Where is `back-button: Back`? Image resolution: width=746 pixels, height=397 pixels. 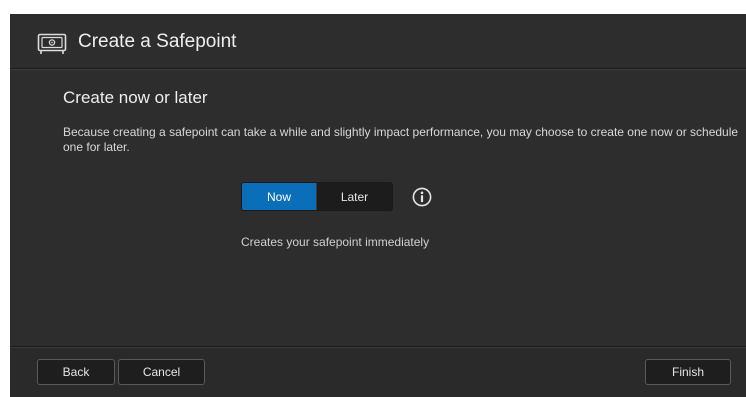 back-button: Back is located at coordinates (76, 372).